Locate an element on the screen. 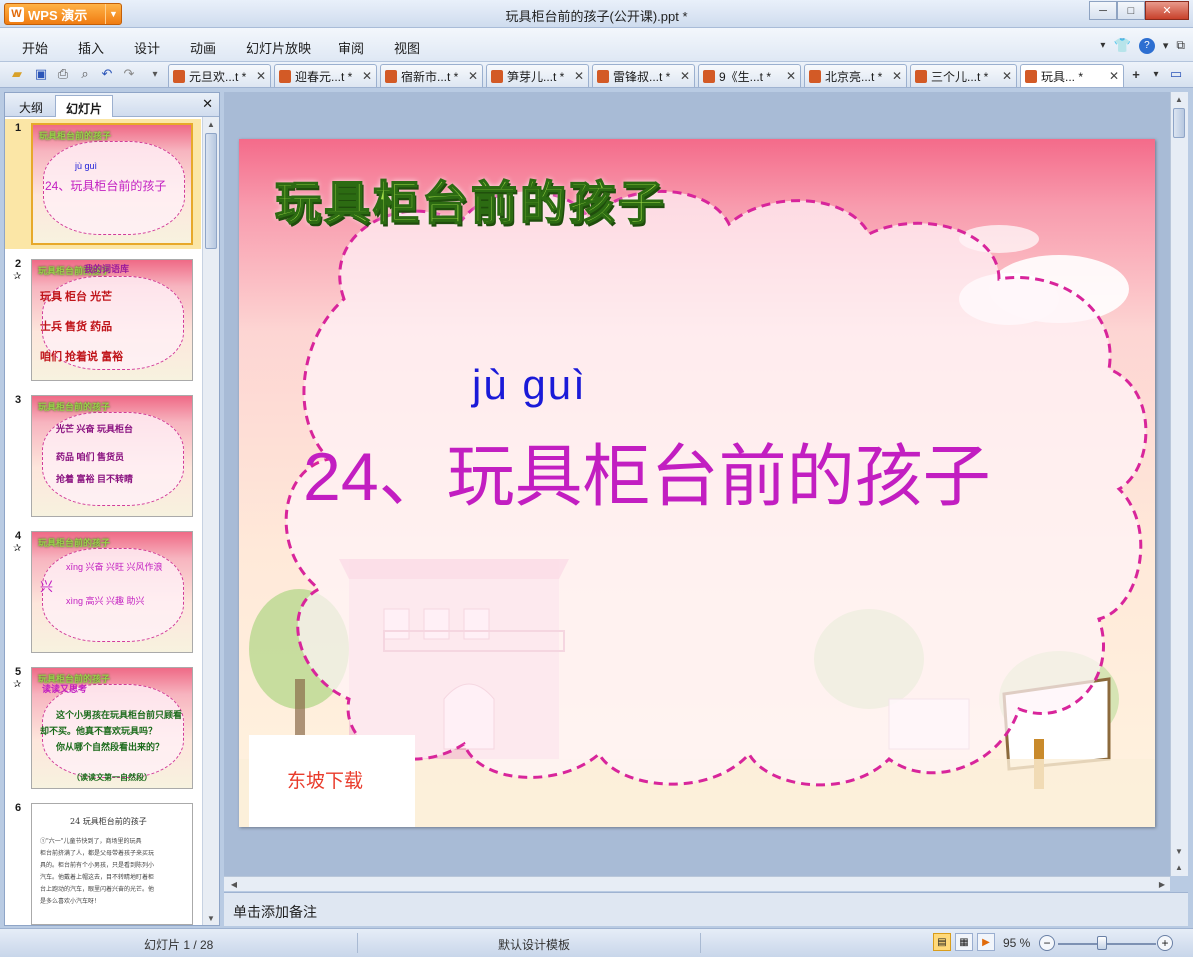 The width and height of the screenshot is (1193, 957). prev-slide-icon: ▲ is located at coordinates (1179, 867).